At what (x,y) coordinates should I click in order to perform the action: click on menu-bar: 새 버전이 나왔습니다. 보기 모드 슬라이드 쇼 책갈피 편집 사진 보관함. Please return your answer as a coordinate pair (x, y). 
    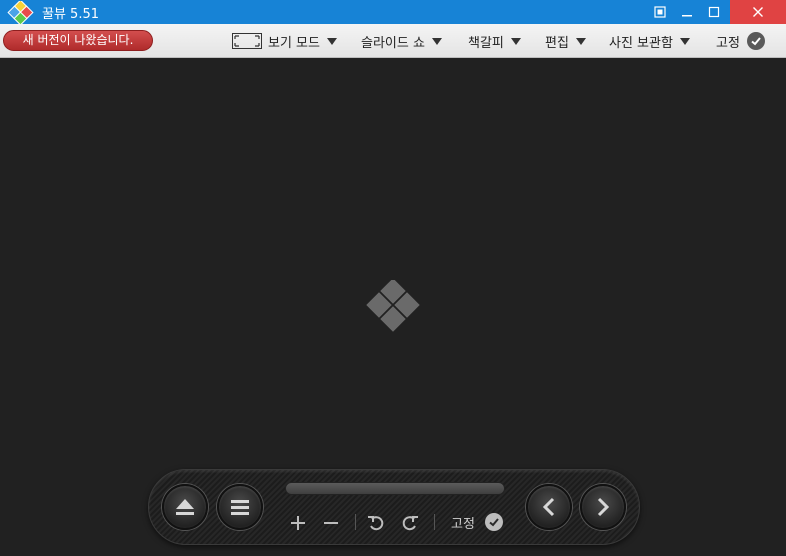
    Looking at the image, I should click on (393, 41).